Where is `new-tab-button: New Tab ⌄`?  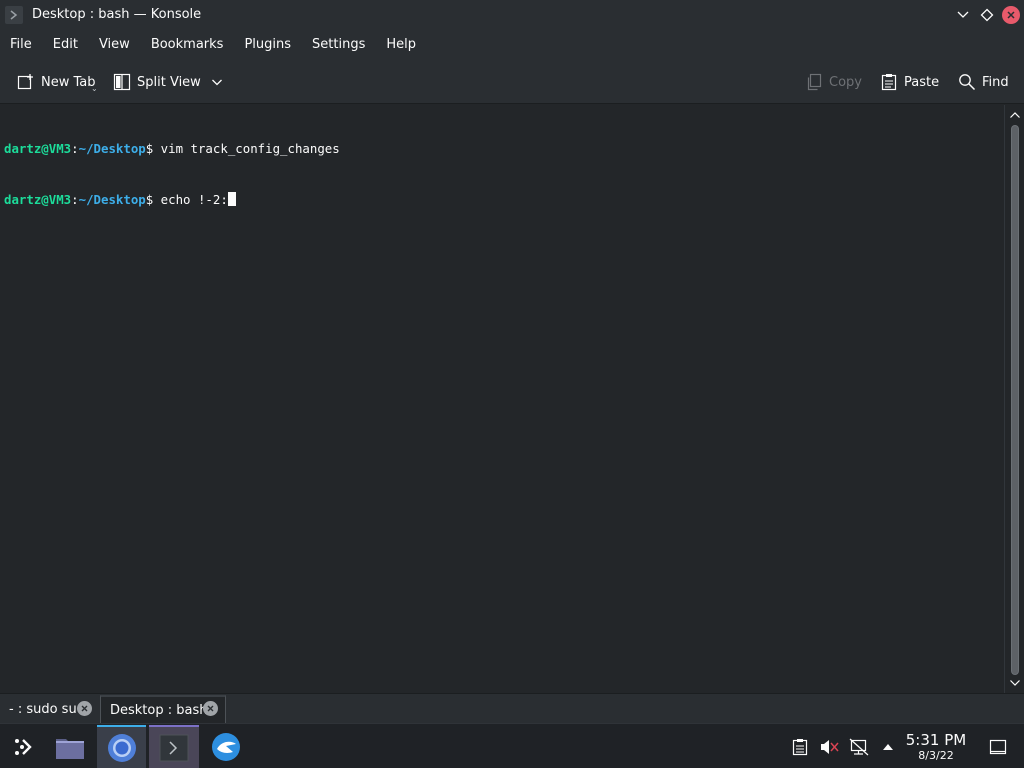
new-tab-button: New Tab ⌄ is located at coordinates (57, 82).